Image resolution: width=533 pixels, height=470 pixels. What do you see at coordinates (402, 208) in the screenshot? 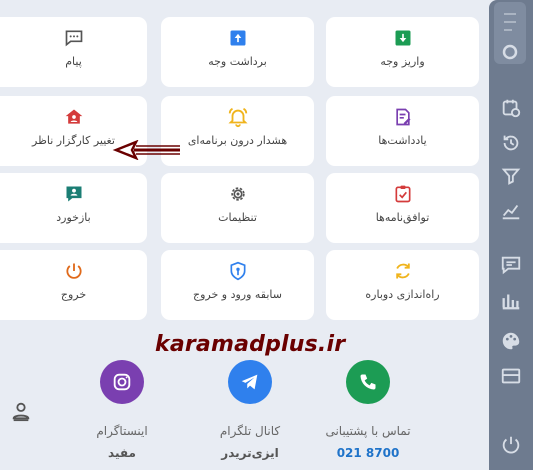
I see `tile-agreements: توافق‌نامه‌ها` at bounding box center [402, 208].